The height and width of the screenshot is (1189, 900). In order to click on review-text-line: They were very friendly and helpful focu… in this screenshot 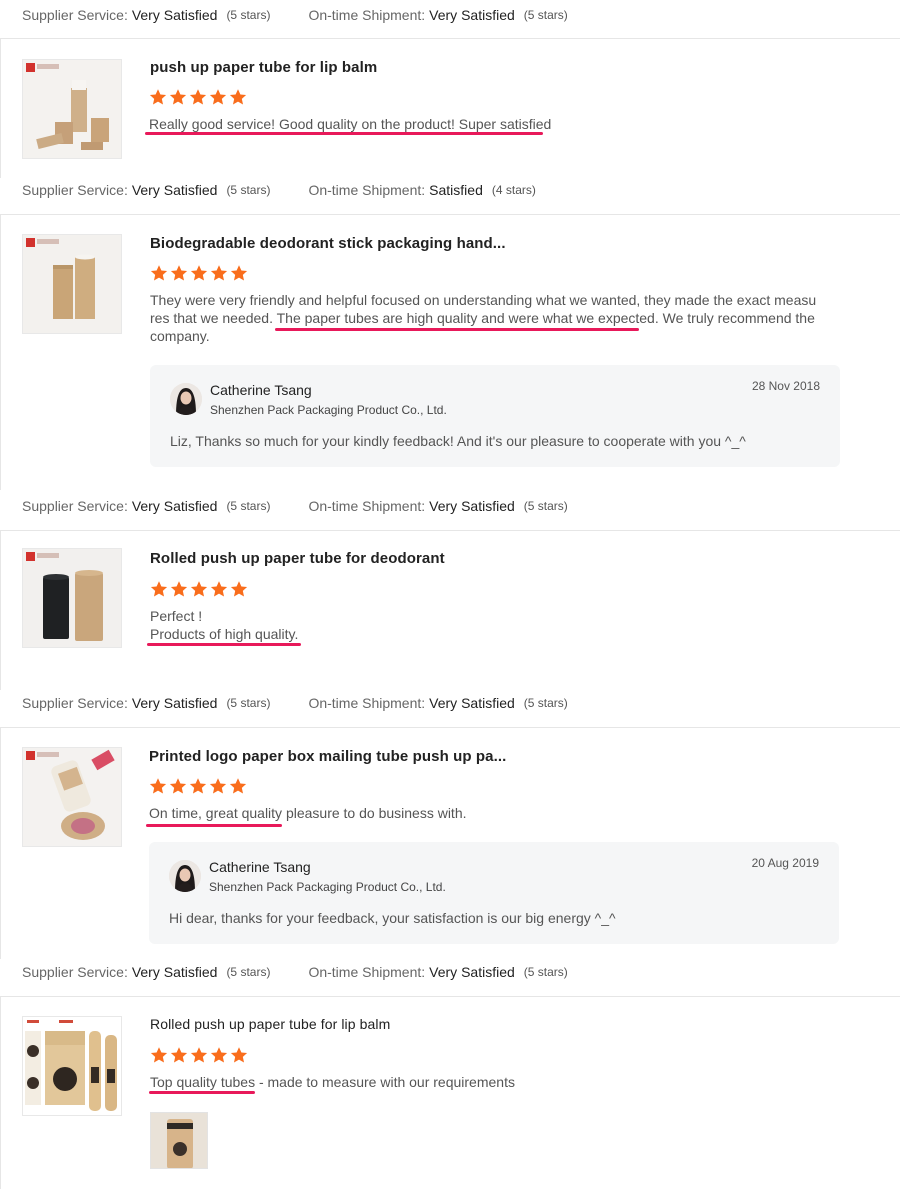, I will do `click(483, 300)`.